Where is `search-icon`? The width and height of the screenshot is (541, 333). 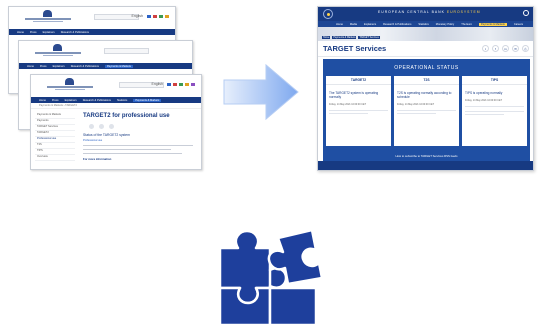
search-icon is located at coordinates (526, 13).